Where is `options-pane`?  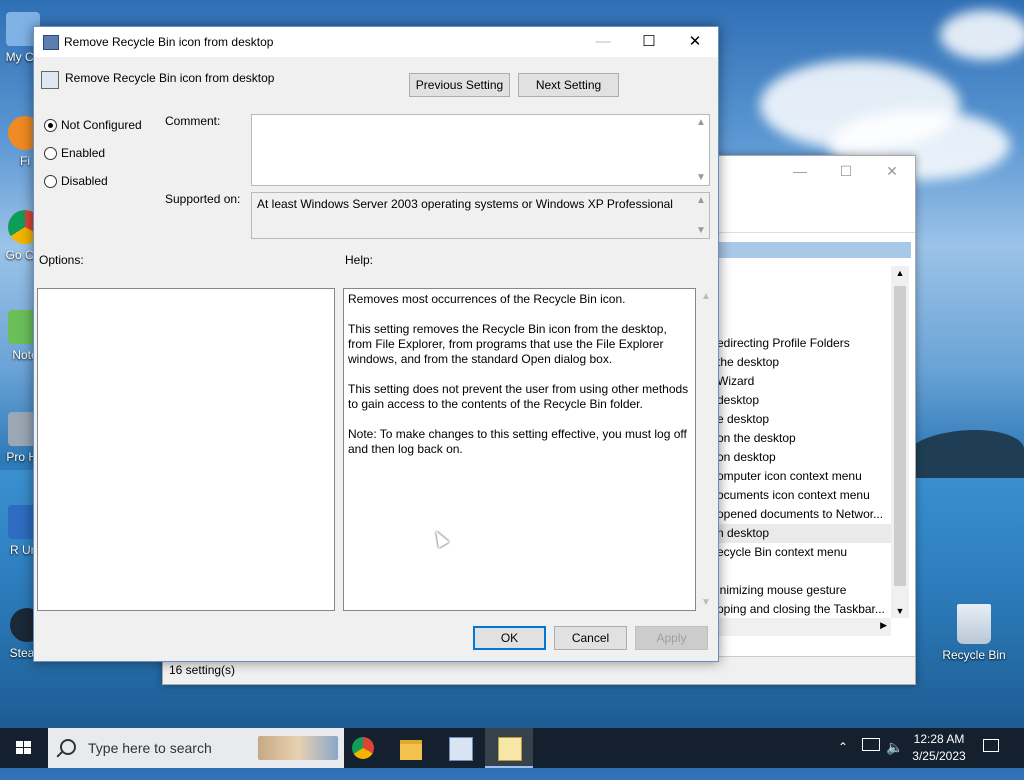
options-pane is located at coordinates (186, 449).